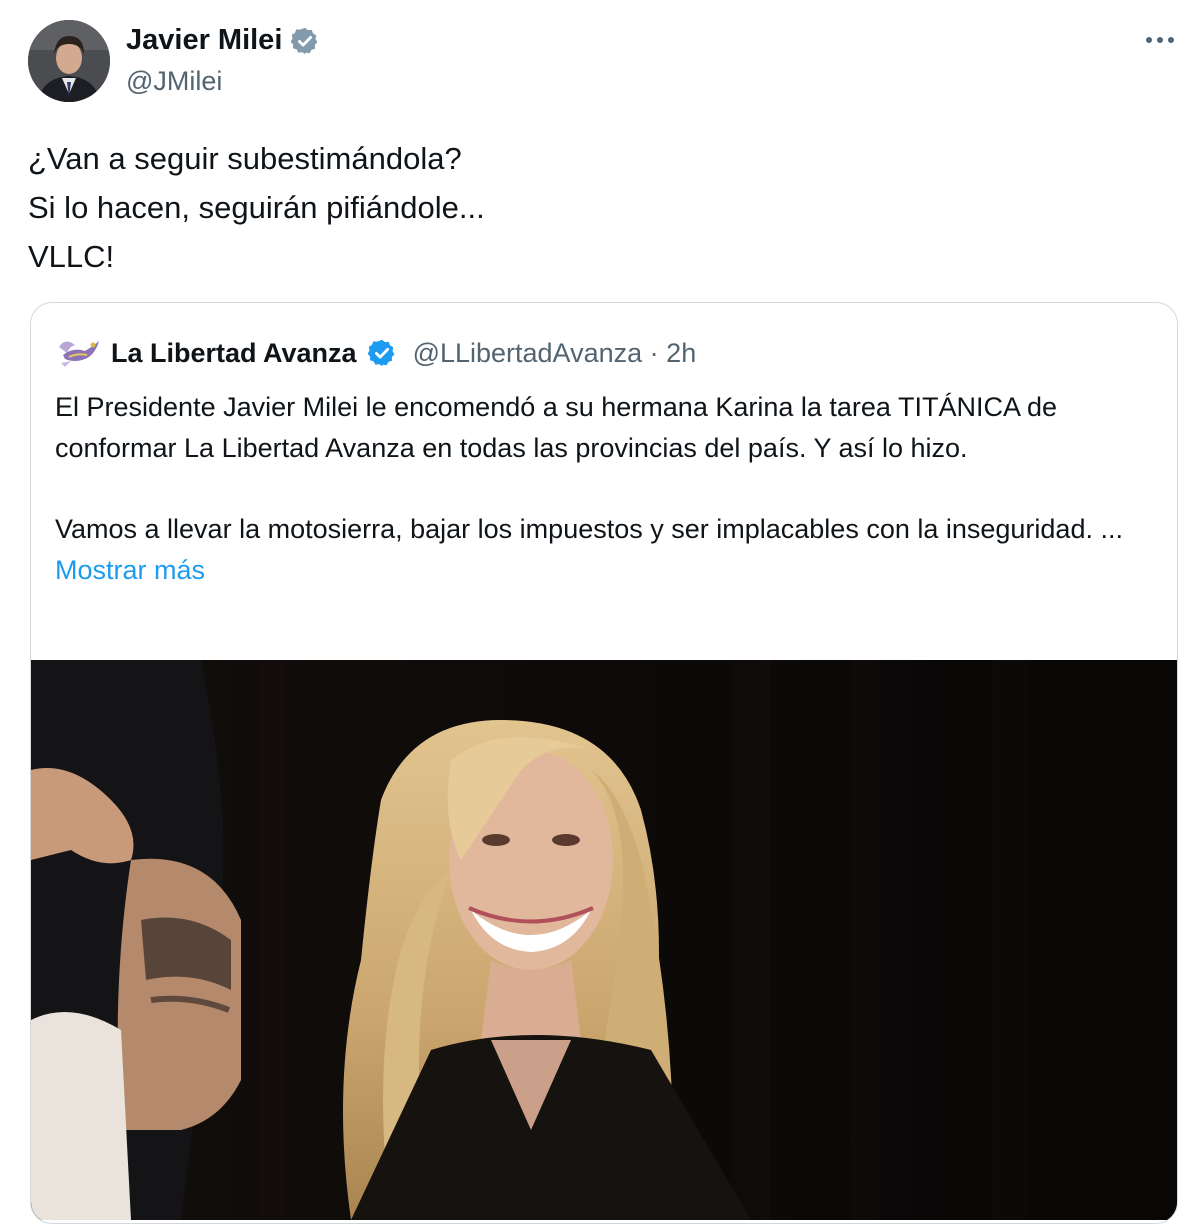 This screenshot has height=1224, width=1200. I want to click on ellipsis-icon, so click(1160, 40).